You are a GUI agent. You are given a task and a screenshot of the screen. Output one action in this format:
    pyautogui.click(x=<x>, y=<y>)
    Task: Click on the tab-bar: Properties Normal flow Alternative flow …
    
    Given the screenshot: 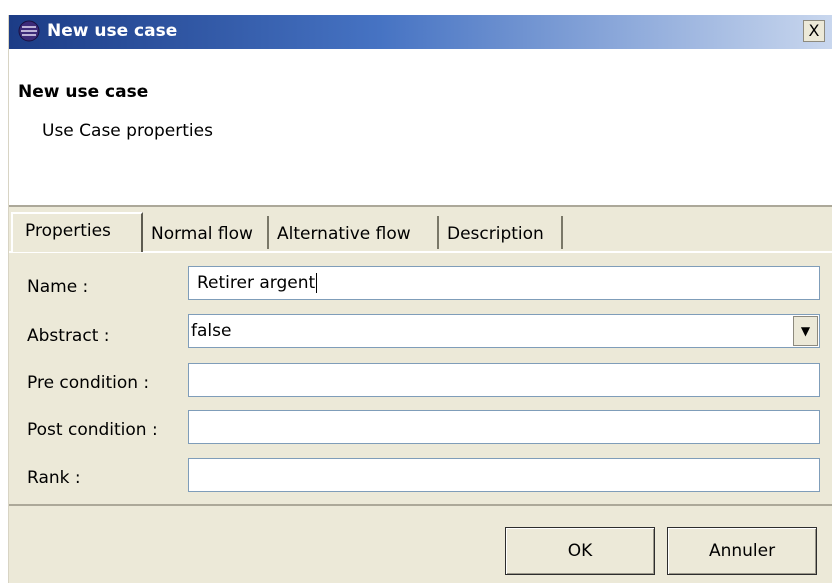 What is the action you would take?
    pyautogui.click(x=420, y=232)
    